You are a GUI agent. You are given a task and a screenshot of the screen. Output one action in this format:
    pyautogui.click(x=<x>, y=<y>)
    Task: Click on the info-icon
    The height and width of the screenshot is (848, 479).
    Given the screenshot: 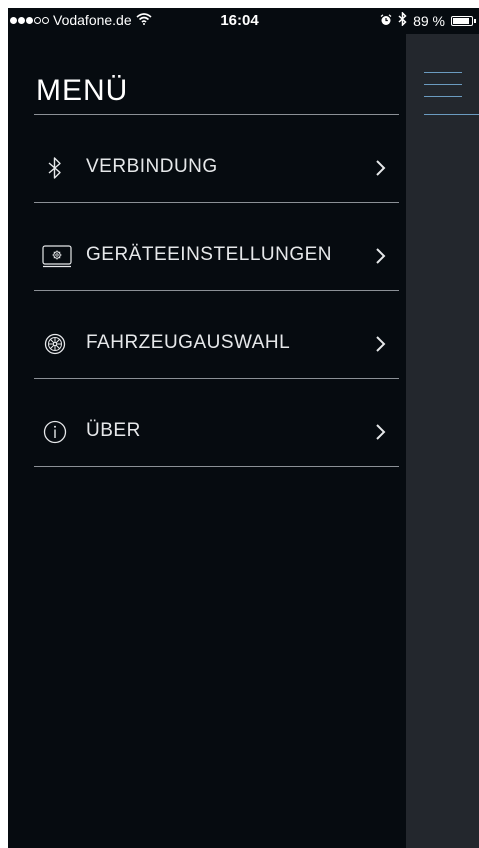 What is the action you would take?
    pyautogui.click(x=55, y=432)
    